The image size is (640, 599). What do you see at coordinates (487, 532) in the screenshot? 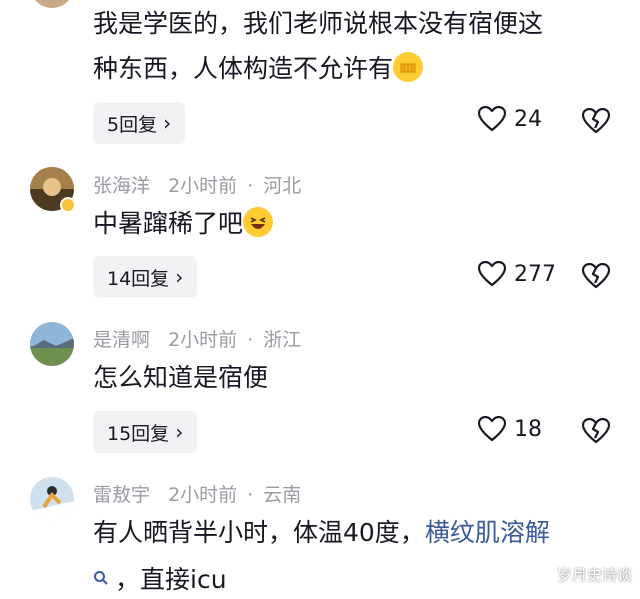
I see `search-link: 横纹肌溶解` at bounding box center [487, 532].